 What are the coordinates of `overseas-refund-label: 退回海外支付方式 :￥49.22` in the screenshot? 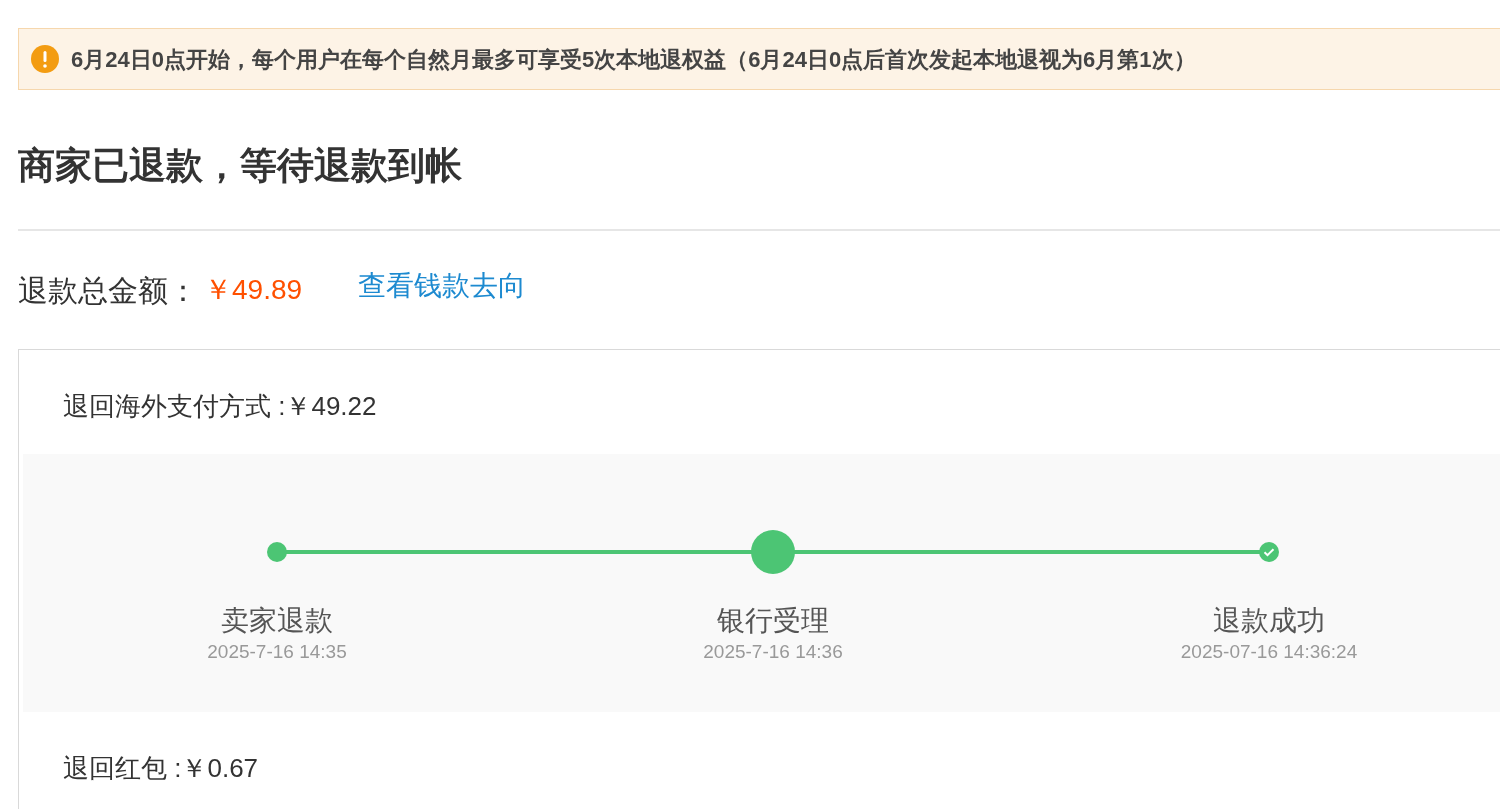 It's located at (220, 406).